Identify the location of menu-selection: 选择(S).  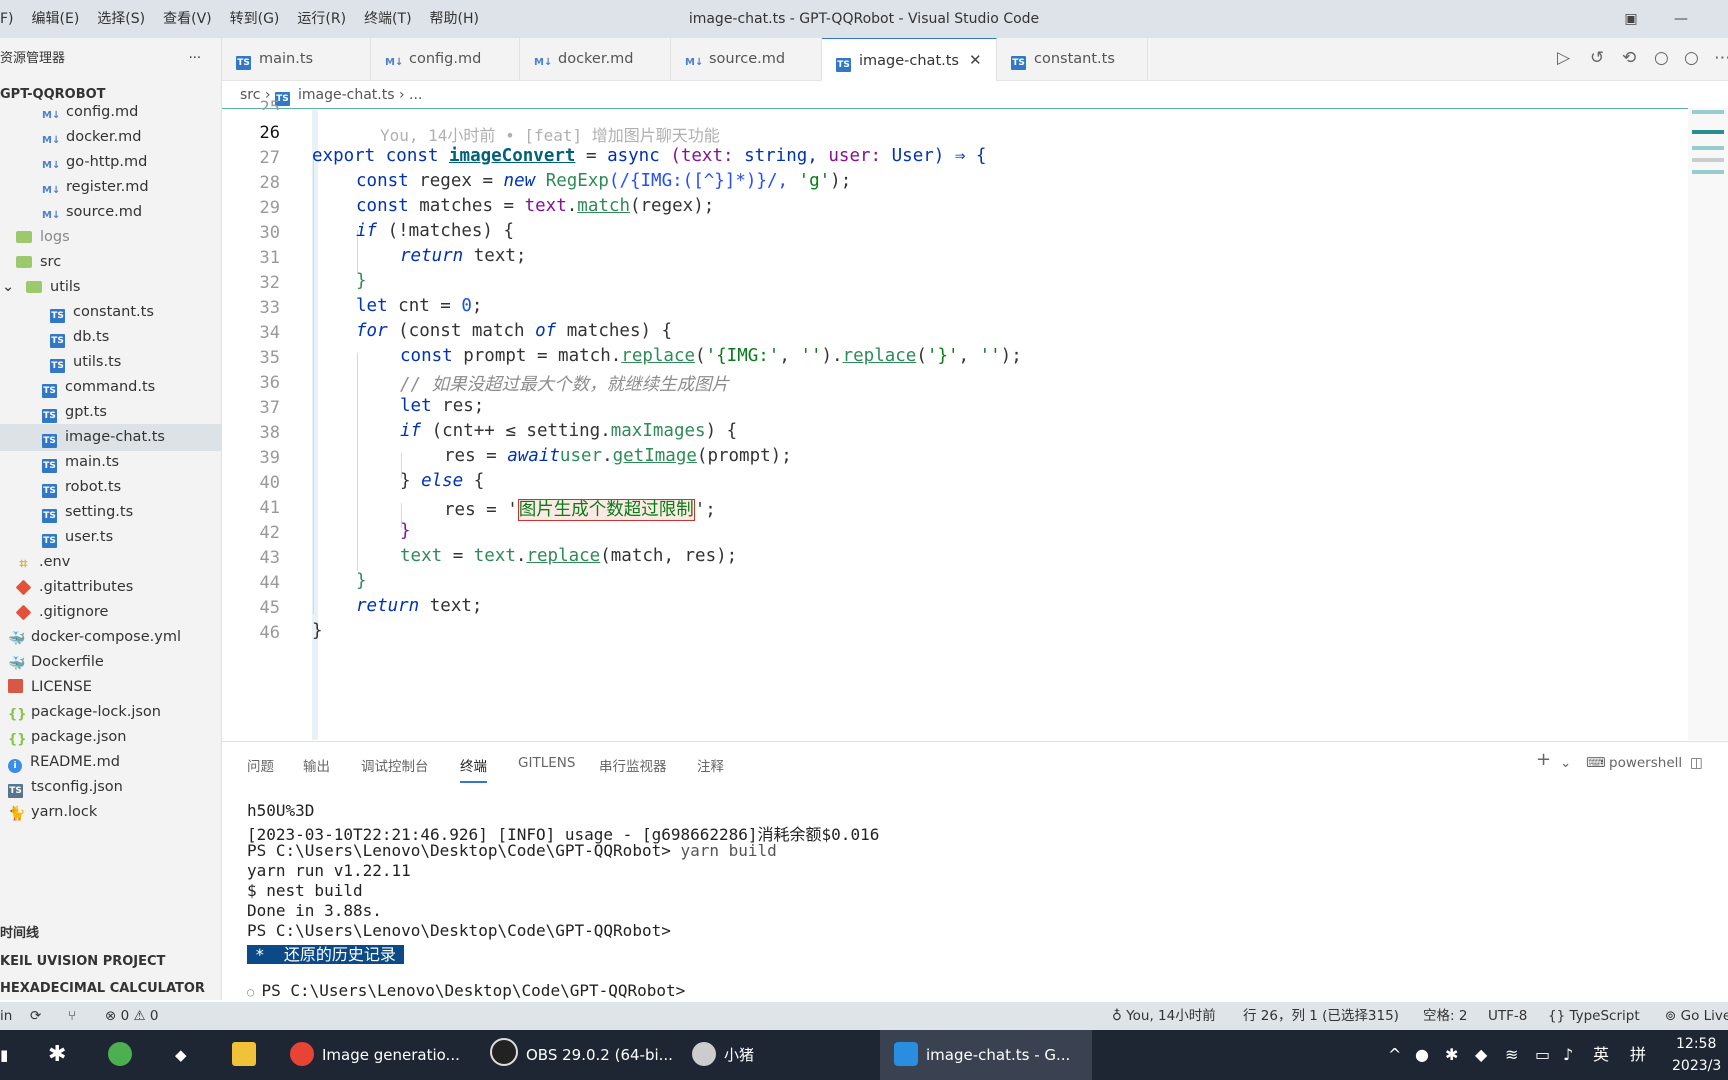
(121, 19).